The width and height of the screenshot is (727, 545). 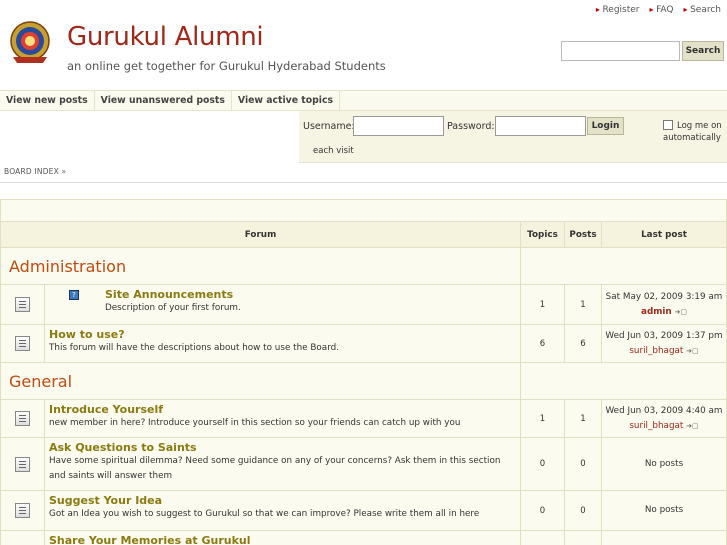 What do you see at coordinates (664, 410) in the screenshot?
I see `last-post-date: Wed Jun 03, 2009 4:40 am` at bounding box center [664, 410].